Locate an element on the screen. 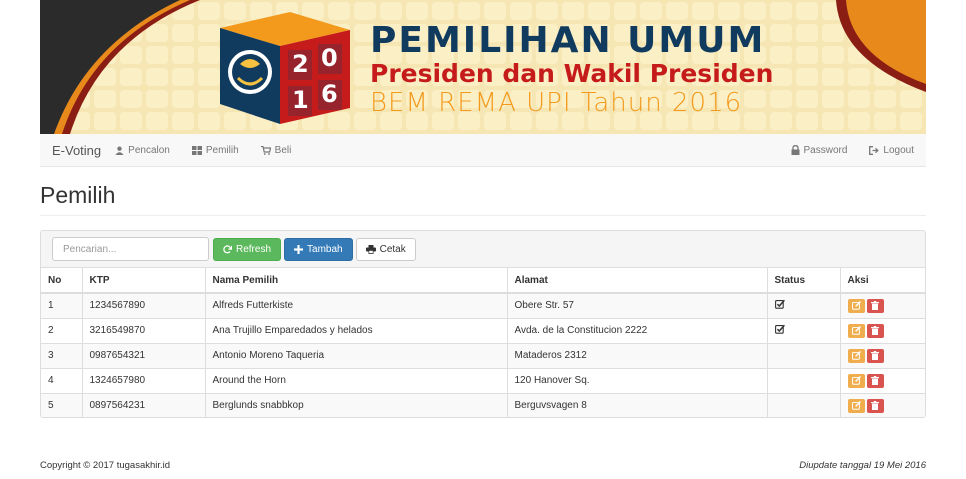  cell-no: 5 is located at coordinates (62, 405).